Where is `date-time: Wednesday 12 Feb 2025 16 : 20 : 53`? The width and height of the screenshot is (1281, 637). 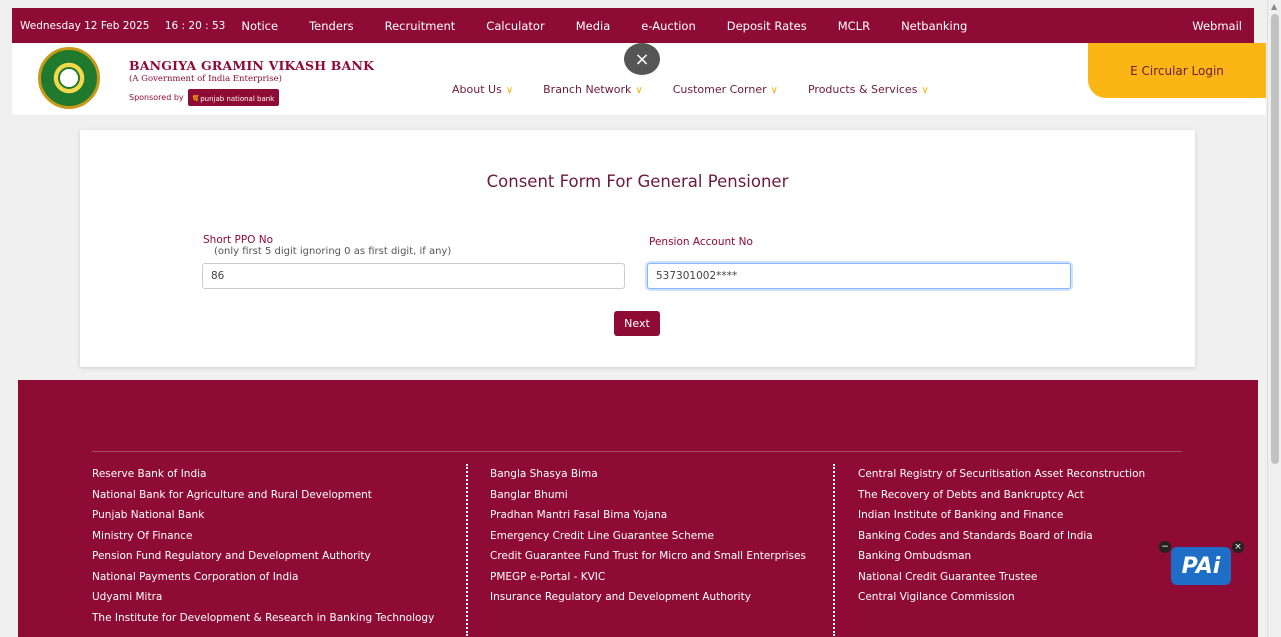
date-time: Wednesday 12 Feb 2025 16 : 20 : 53 is located at coordinates (118, 26).